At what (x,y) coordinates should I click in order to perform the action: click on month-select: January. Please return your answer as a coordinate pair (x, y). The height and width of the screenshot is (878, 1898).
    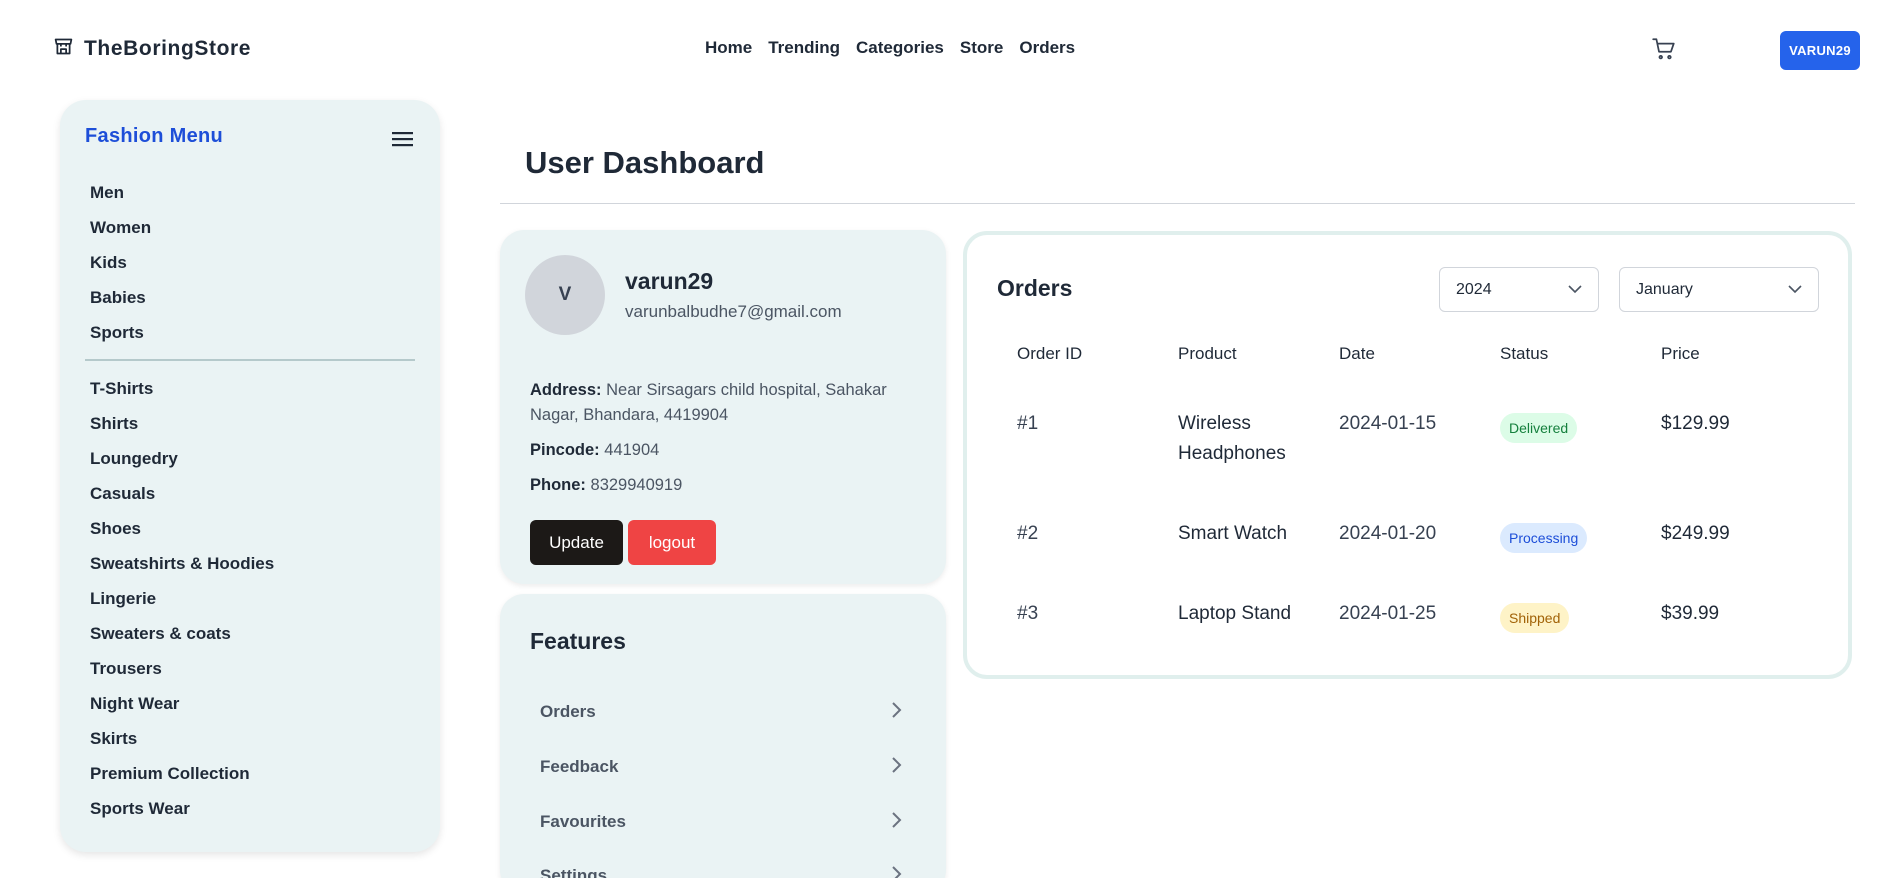
    Looking at the image, I should click on (1719, 289).